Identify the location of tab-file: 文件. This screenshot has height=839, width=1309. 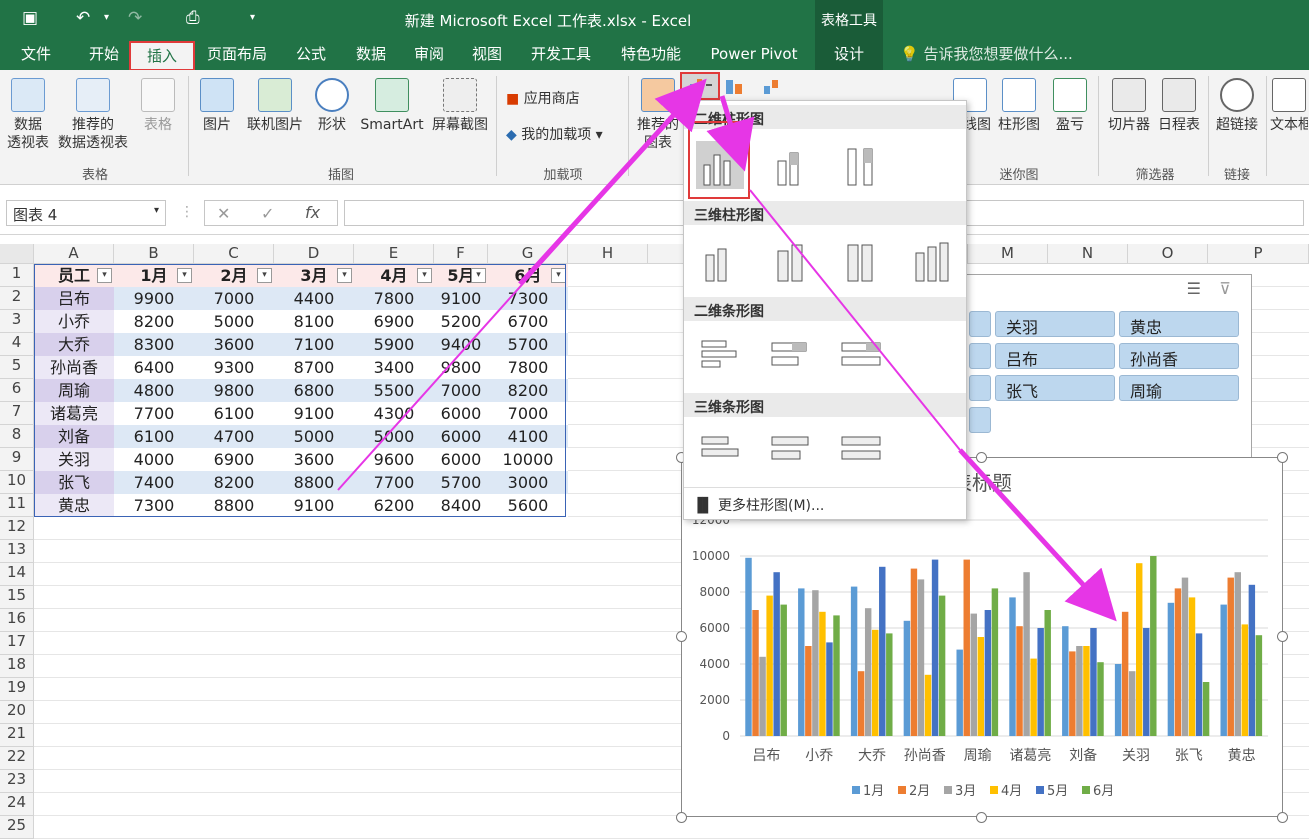
(36, 54).